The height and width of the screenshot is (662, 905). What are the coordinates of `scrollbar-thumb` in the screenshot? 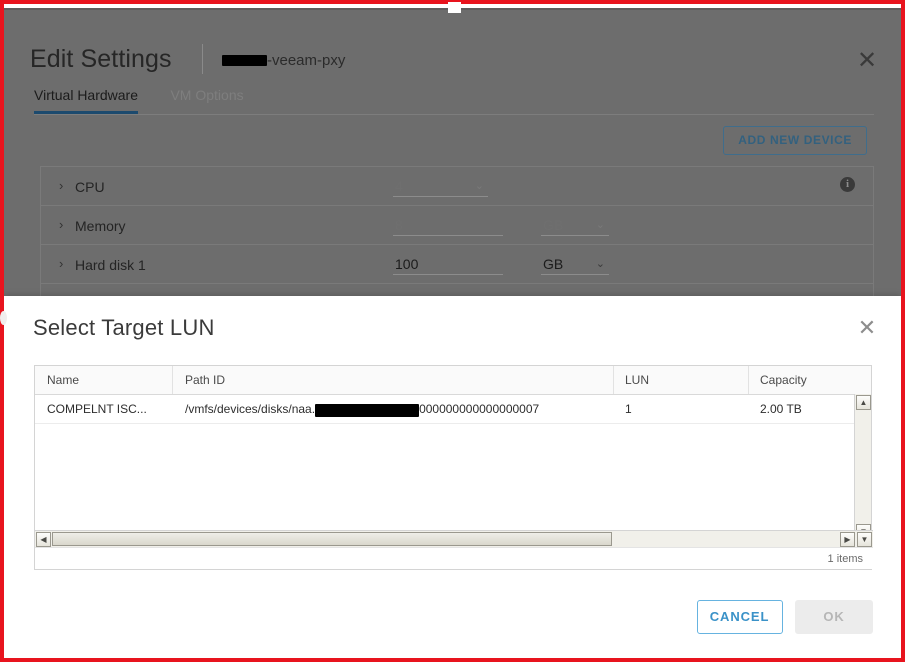 It's located at (332, 539).